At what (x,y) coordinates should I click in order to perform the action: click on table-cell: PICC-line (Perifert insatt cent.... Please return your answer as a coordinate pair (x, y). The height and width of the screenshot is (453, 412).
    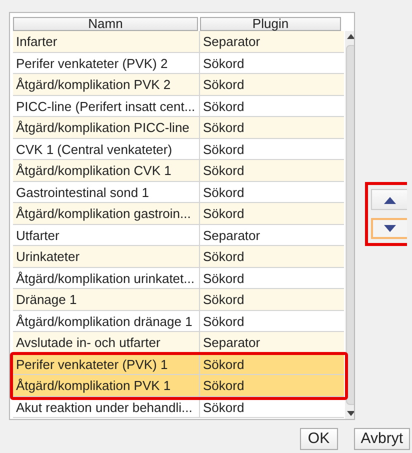
    Looking at the image, I should click on (106, 106).